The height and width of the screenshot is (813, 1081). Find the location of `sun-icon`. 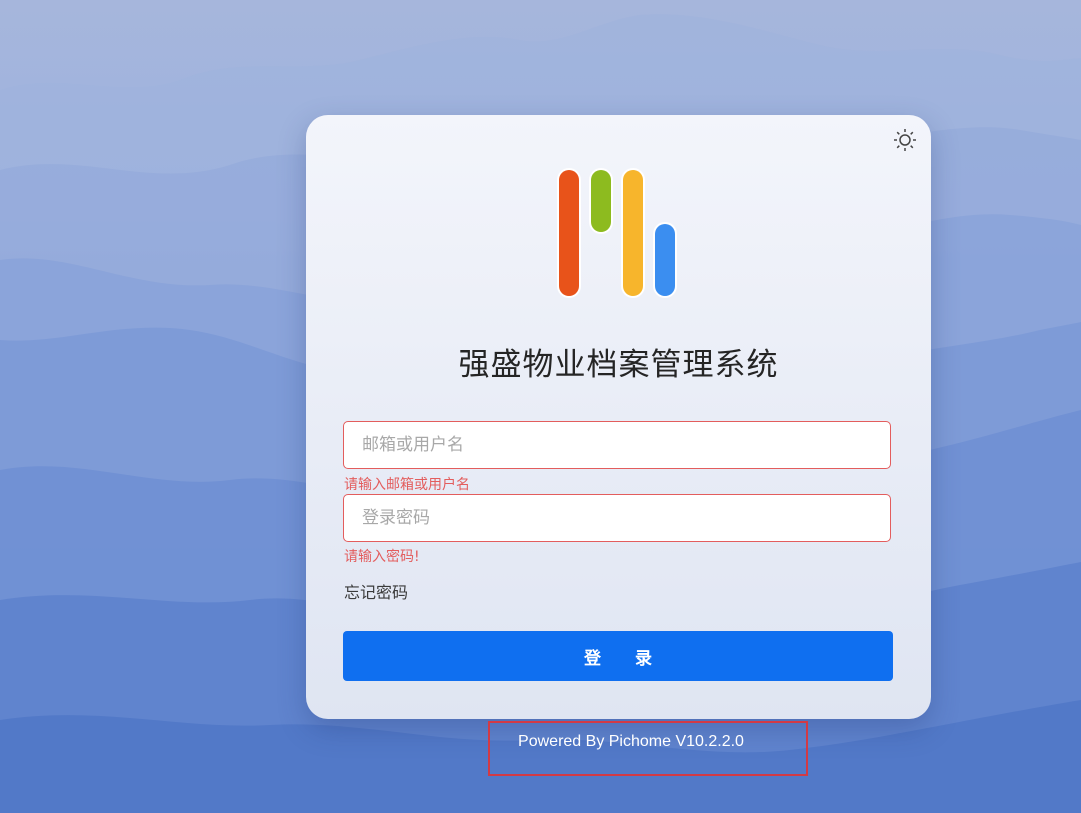

sun-icon is located at coordinates (905, 140).